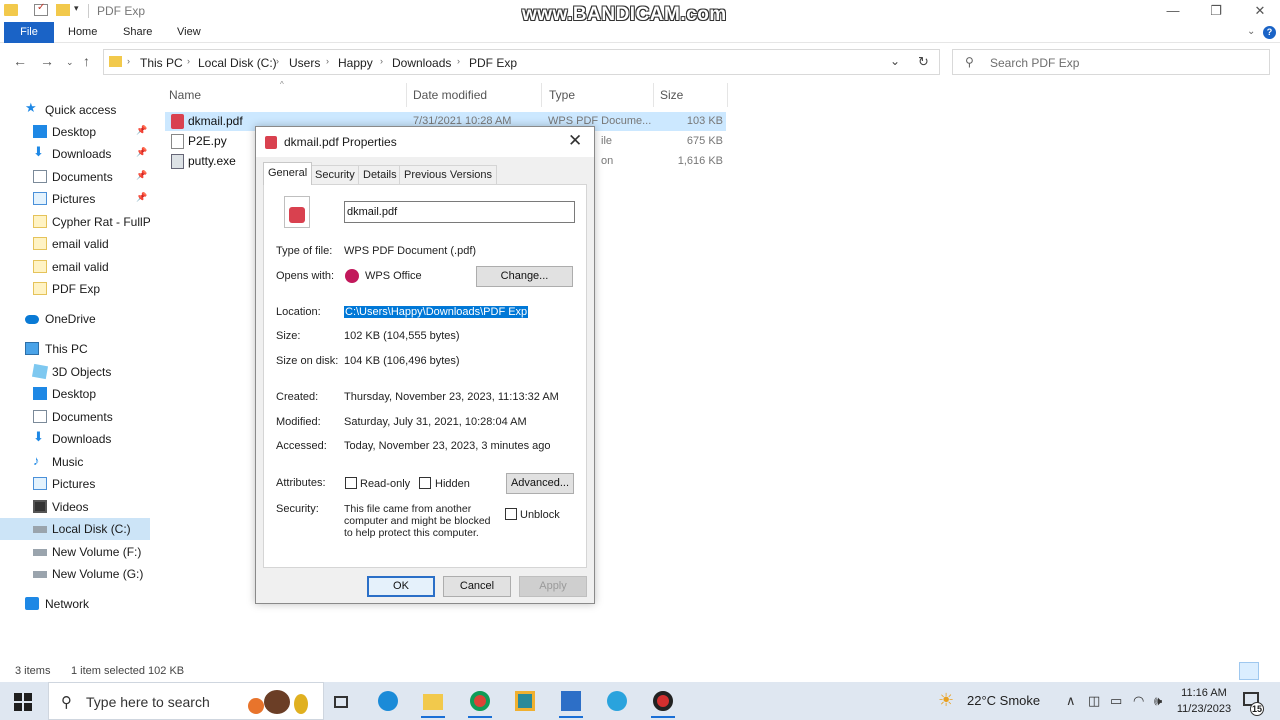 Image resolution: width=1280 pixels, height=720 pixels. I want to click on ok-button: OK, so click(401, 586).